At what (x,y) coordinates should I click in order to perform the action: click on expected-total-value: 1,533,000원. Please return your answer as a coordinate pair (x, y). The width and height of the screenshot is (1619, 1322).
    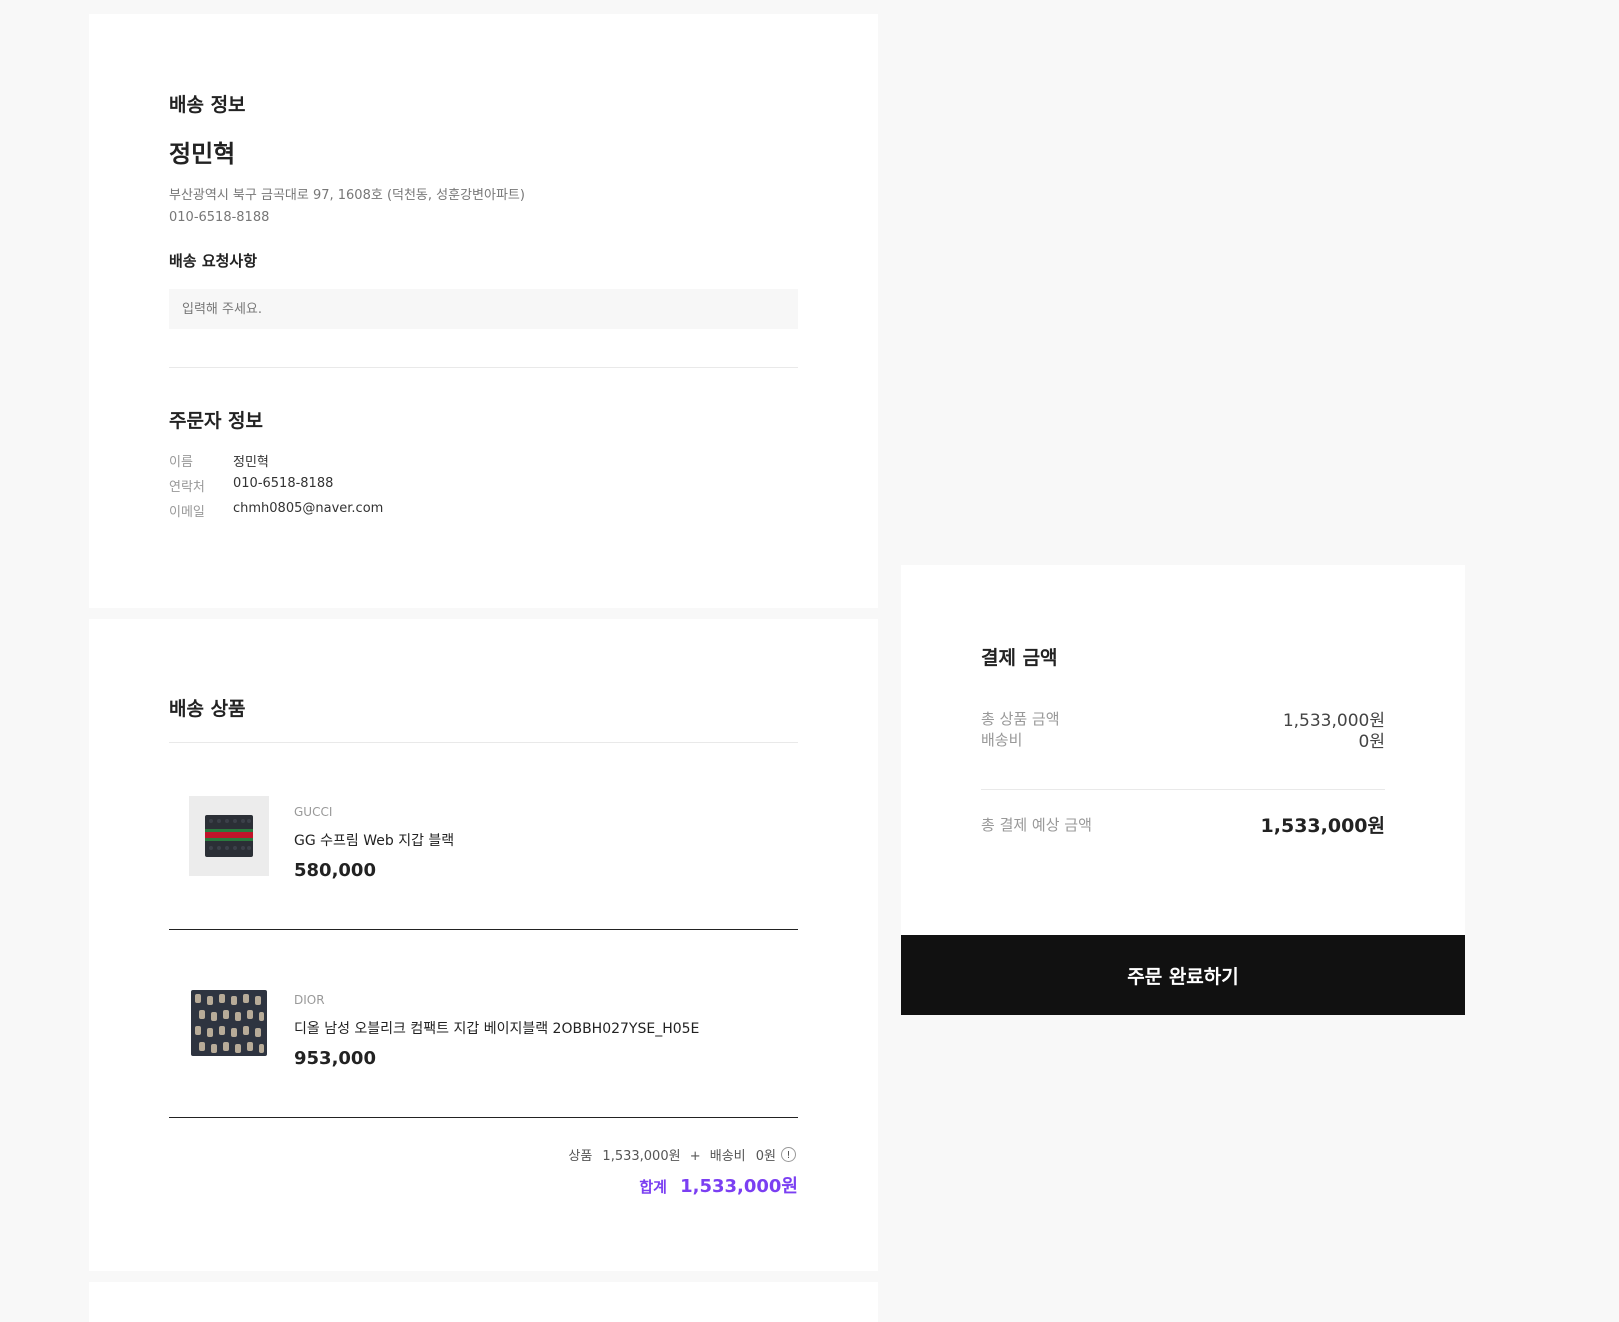
    Looking at the image, I should click on (1322, 826).